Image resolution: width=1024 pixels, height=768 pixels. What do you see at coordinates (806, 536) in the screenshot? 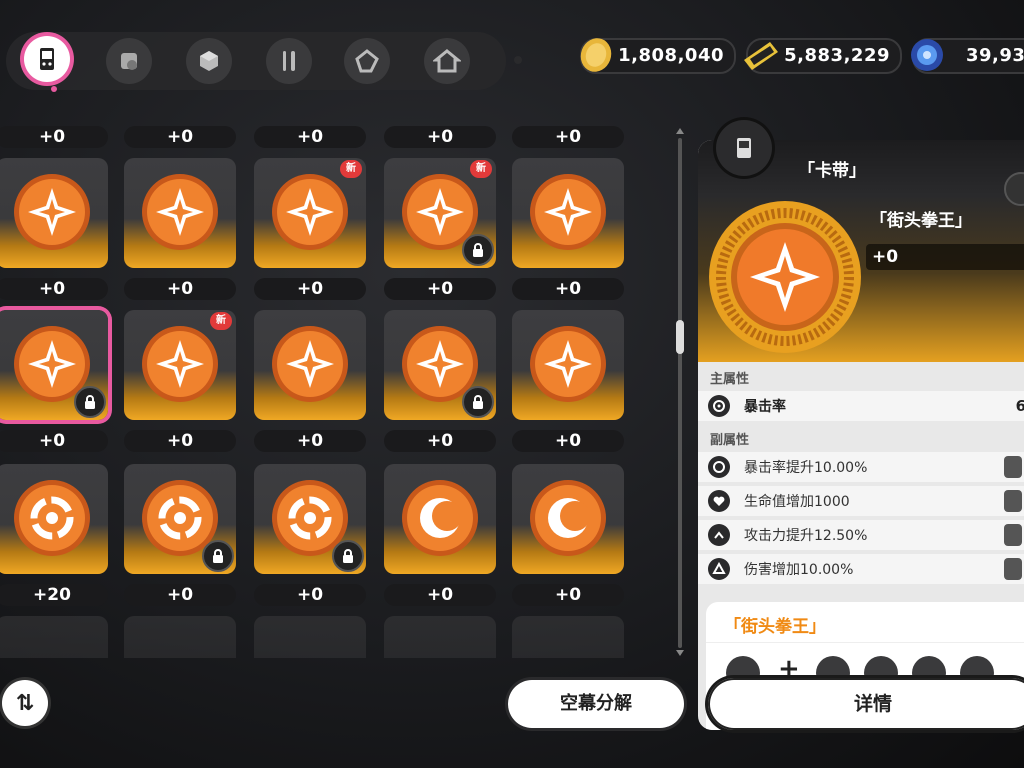
I see `sub-attr-label: 攻击力提升12.50%` at bounding box center [806, 536].